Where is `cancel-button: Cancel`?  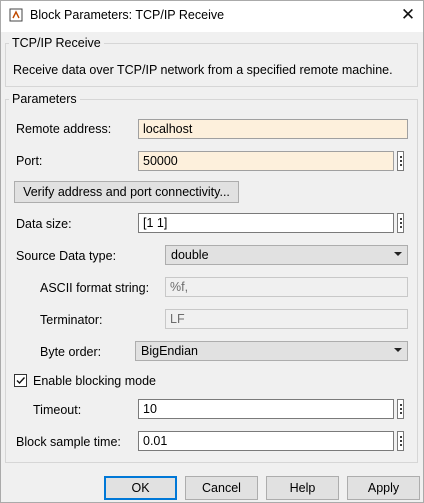 cancel-button: Cancel is located at coordinates (221, 488).